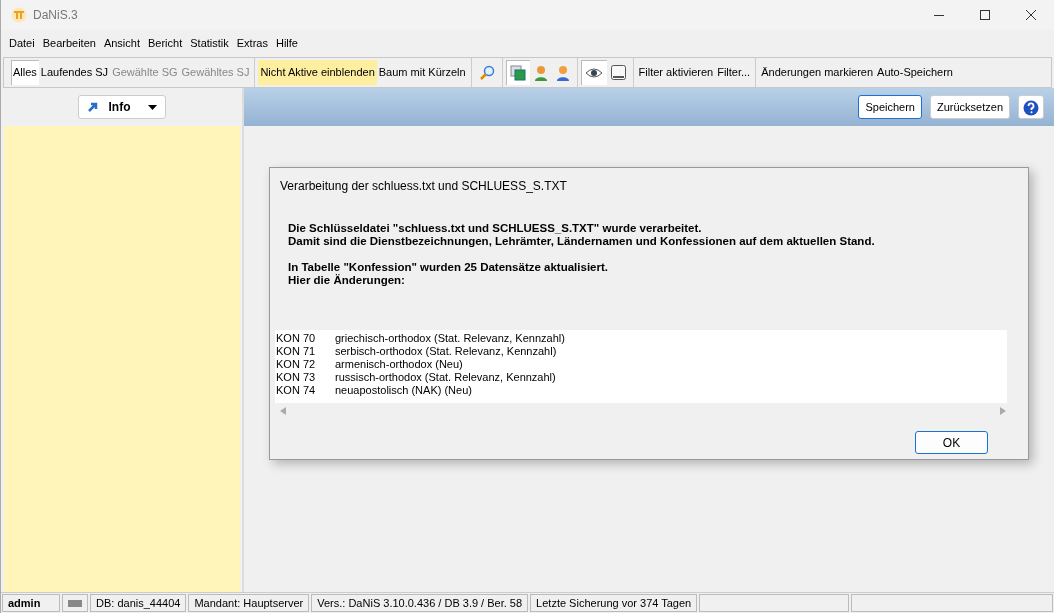 Image resolution: width=1054 pixels, height=613 pixels. Describe the element at coordinates (985, 15) in the screenshot. I see `maximize-icon` at that location.